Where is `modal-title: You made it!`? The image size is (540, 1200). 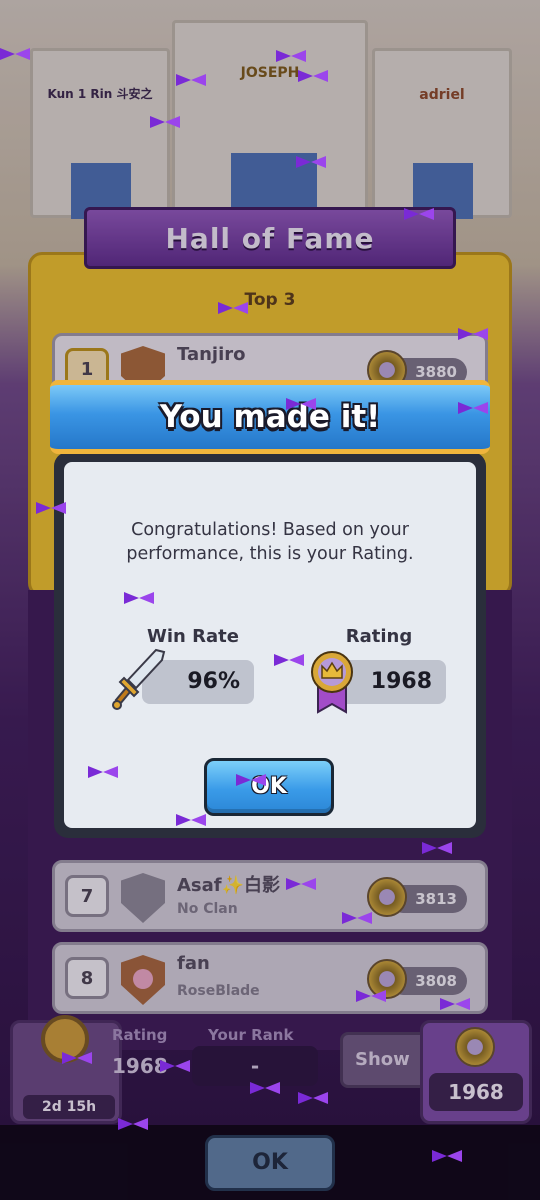 modal-title: You made it! is located at coordinates (270, 417).